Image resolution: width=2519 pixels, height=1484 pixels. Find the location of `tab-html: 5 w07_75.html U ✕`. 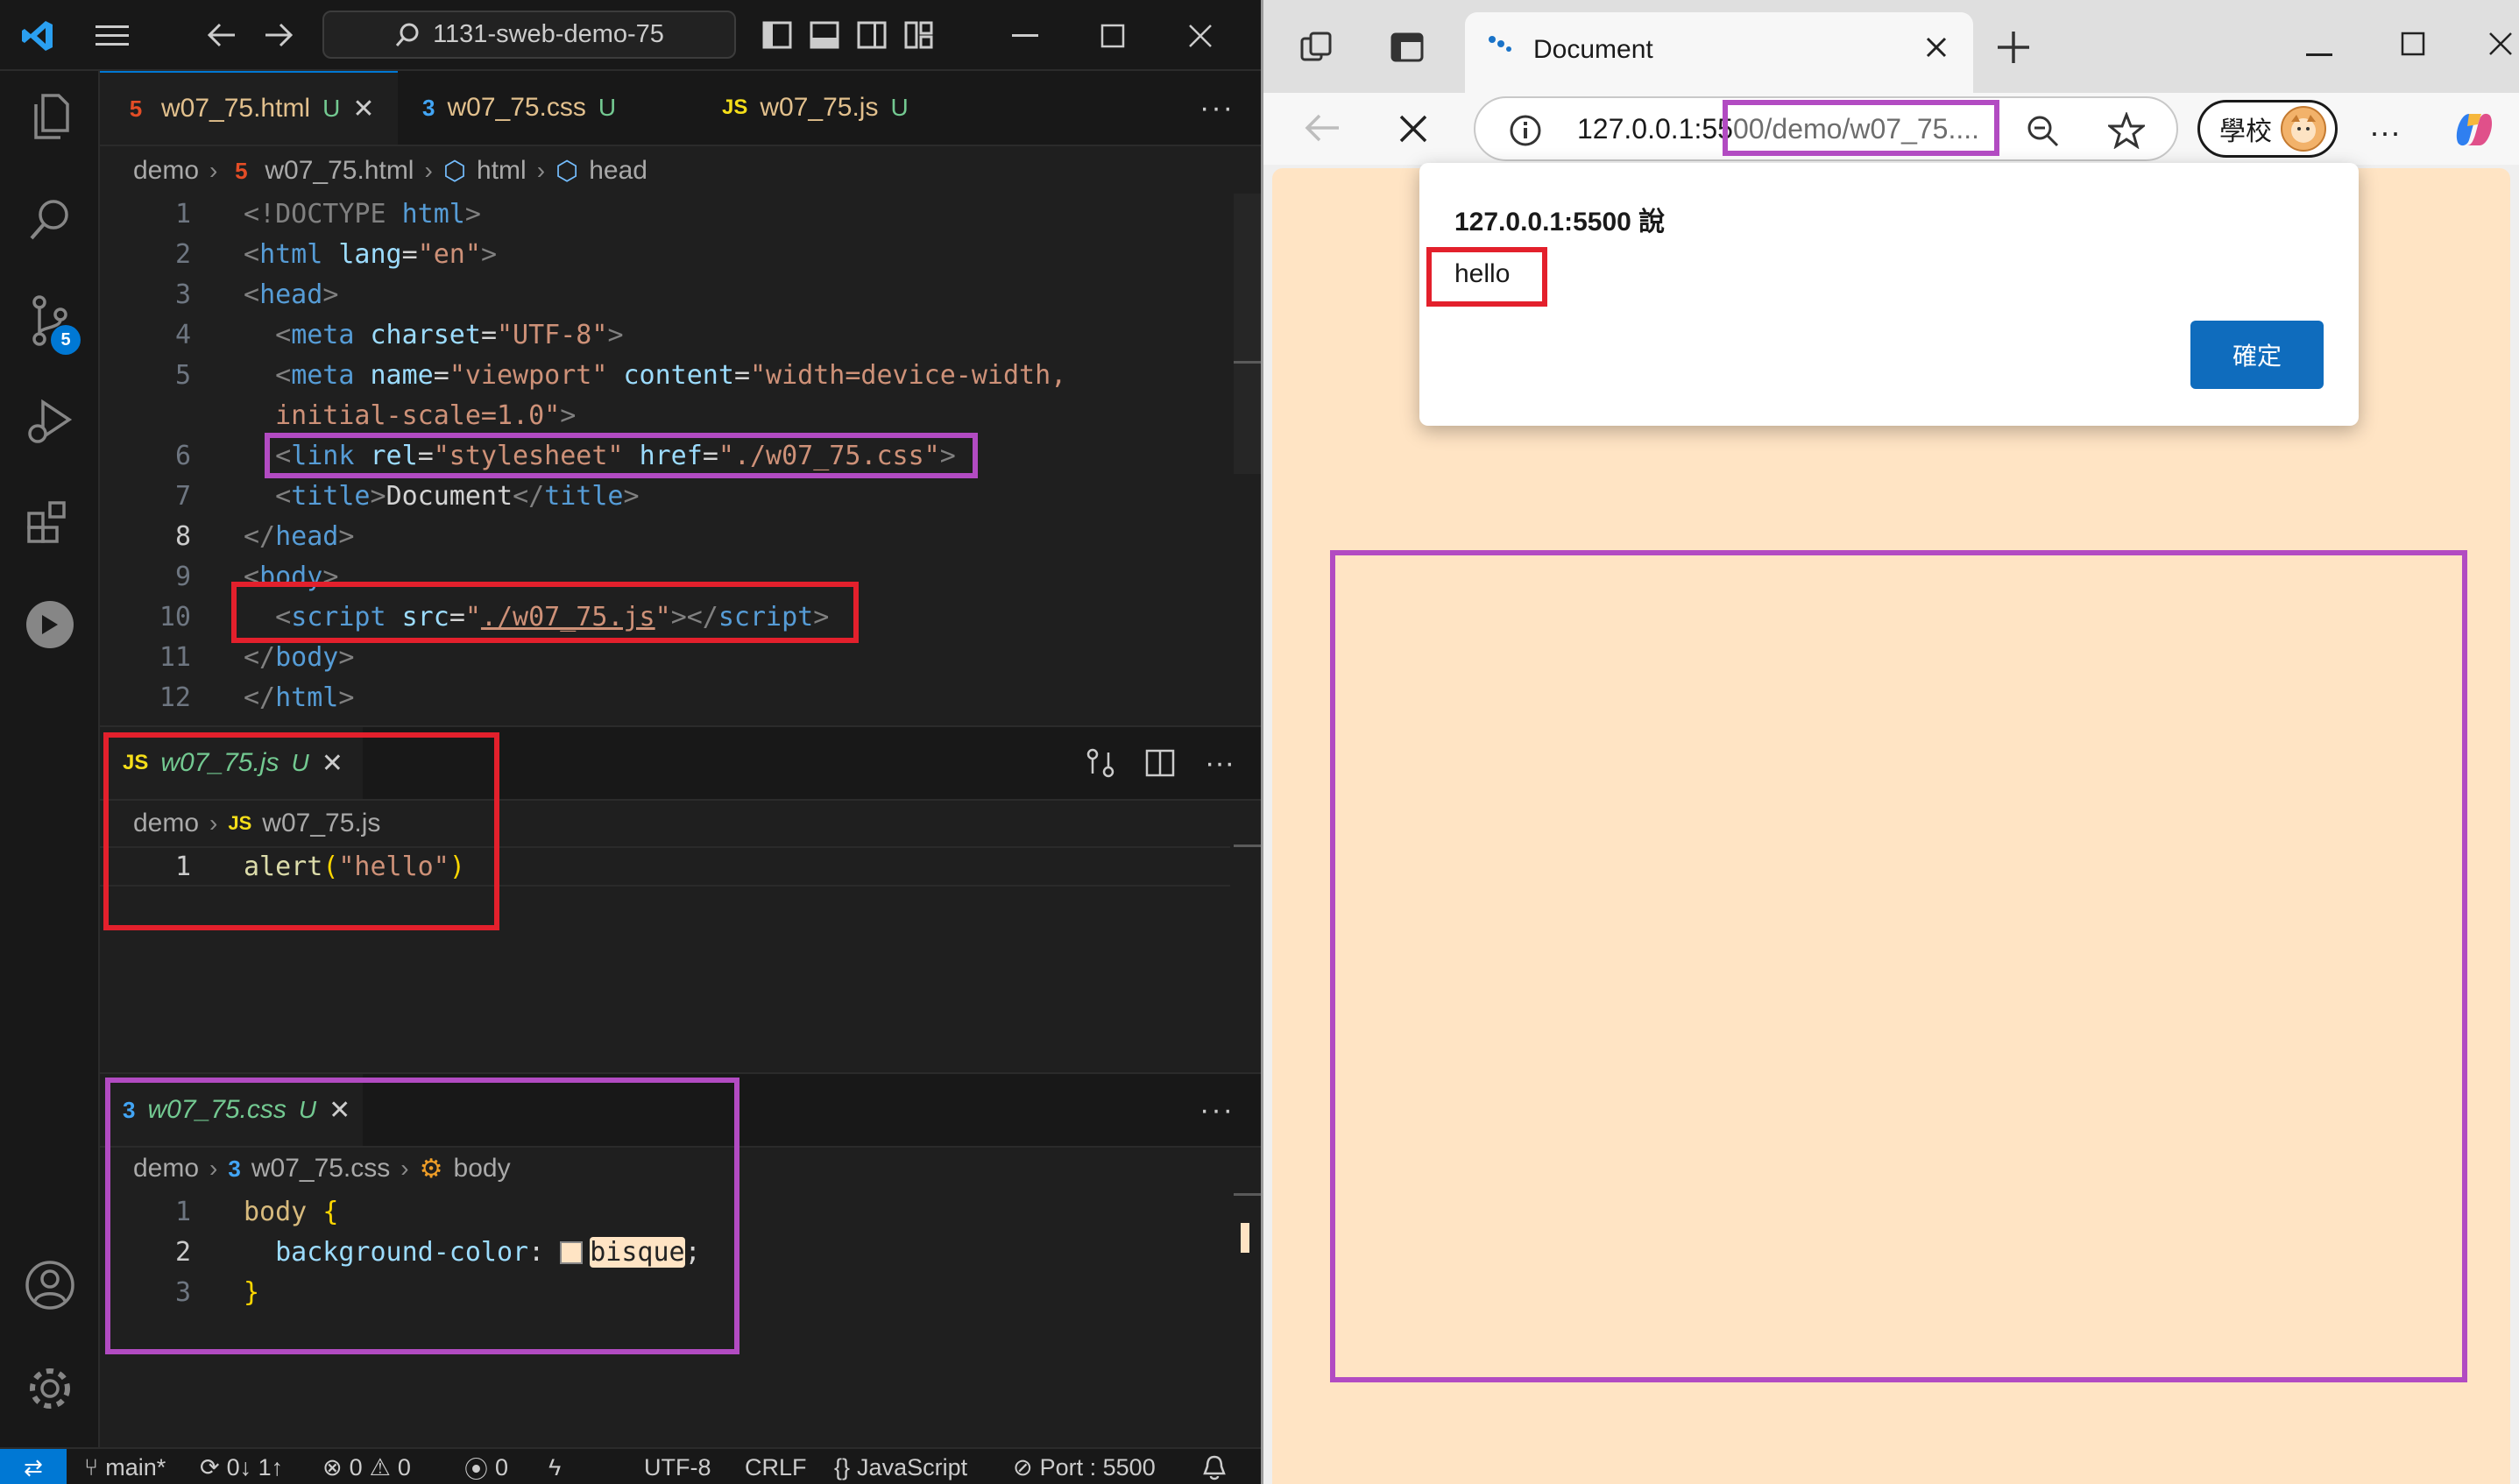

tab-html: 5 w07_75.html U ✕ is located at coordinates (249, 108).